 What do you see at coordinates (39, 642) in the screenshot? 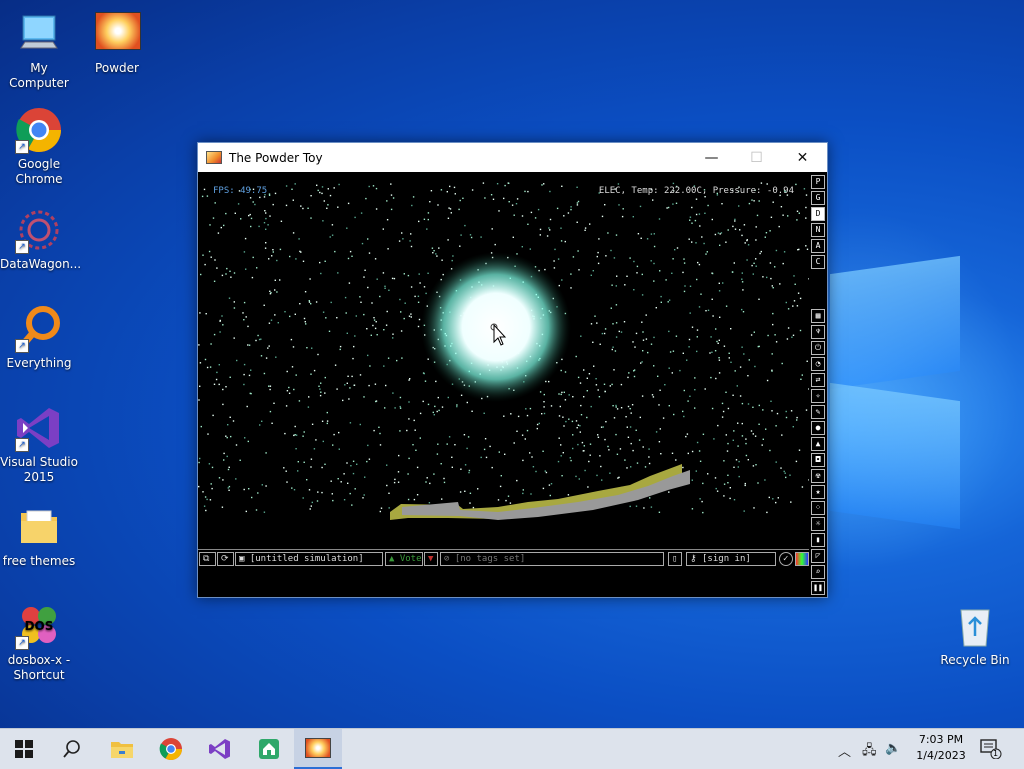
I see `desktop-icon-dosbox: DOS ↗ dosbox-x - Shortcut` at bounding box center [39, 642].